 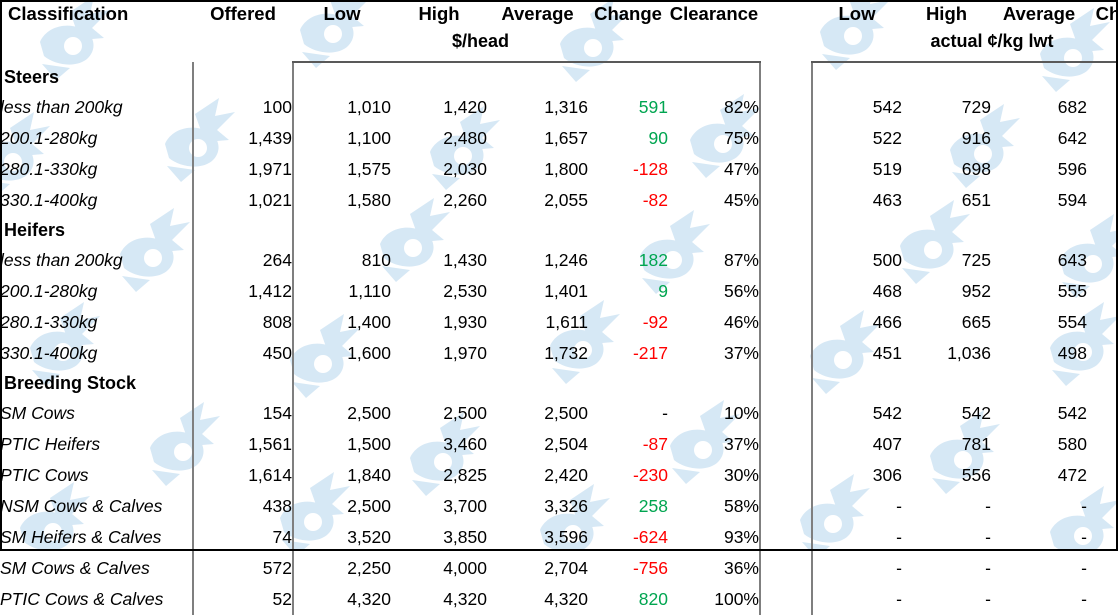 What do you see at coordinates (857, 13) in the screenshot?
I see `header-low-kg: Low` at bounding box center [857, 13].